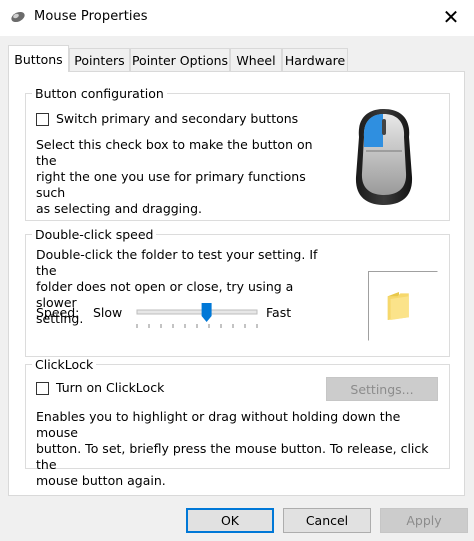  What do you see at coordinates (38, 58) in the screenshot?
I see `tab-buttons: Buttons` at bounding box center [38, 58].